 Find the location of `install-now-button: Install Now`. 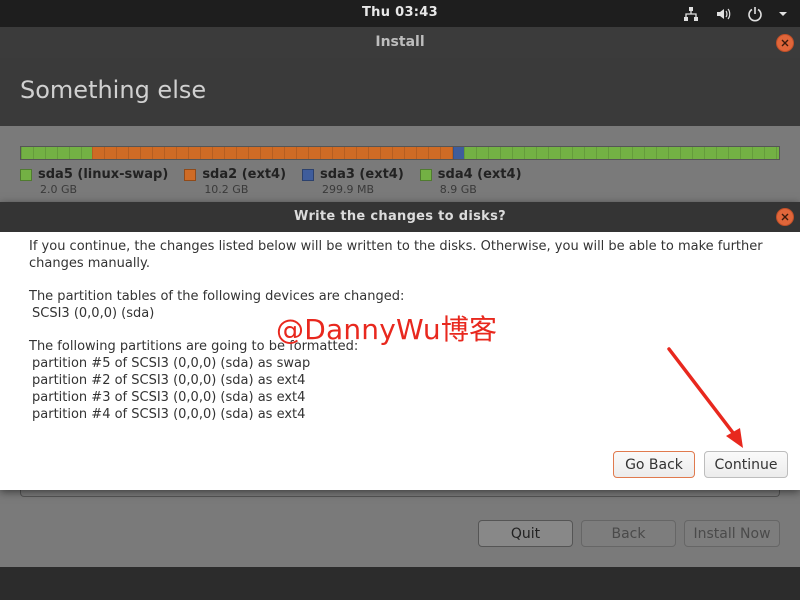

install-now-button: Install Now is located at coordinates (732, 533).